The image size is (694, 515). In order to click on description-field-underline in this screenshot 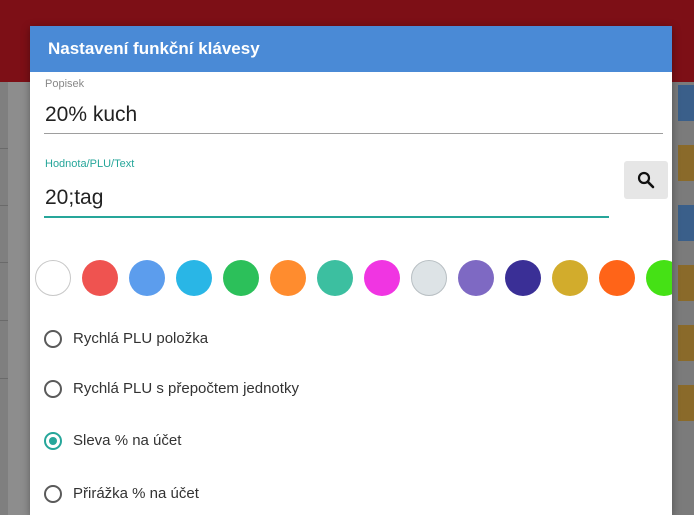, I will do `click(353, 133)`.